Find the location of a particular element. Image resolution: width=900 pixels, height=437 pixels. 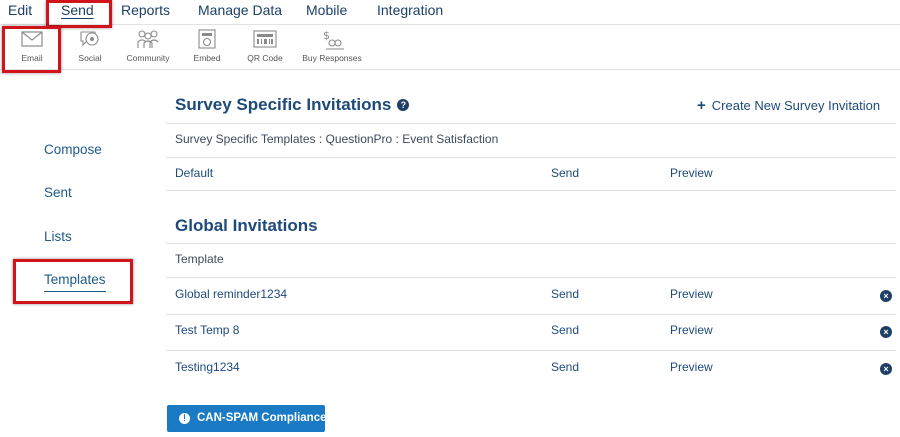

tool-embed: Embed is located at coordinates (207, 45).